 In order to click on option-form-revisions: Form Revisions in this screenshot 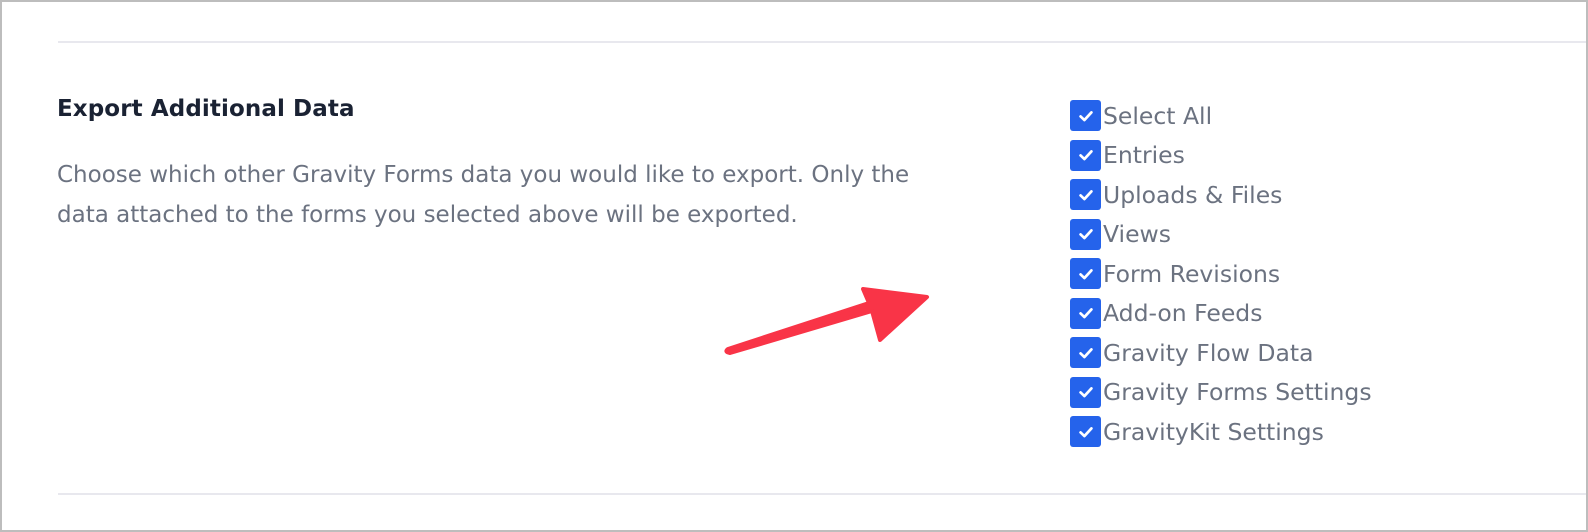, I will do `click(1221, 274)`.